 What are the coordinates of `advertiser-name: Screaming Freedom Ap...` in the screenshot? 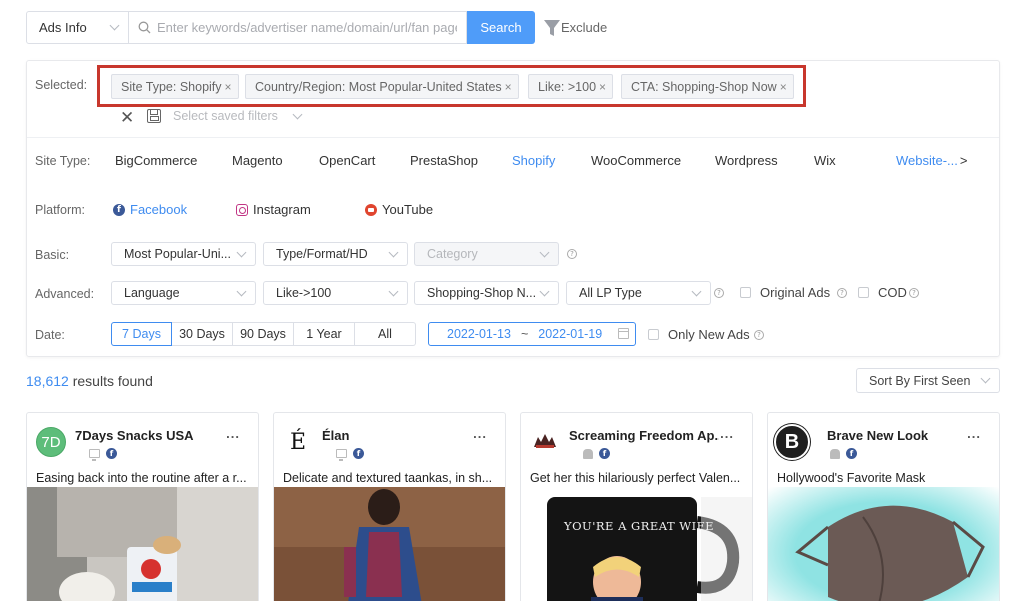 It's located at (644, 435).